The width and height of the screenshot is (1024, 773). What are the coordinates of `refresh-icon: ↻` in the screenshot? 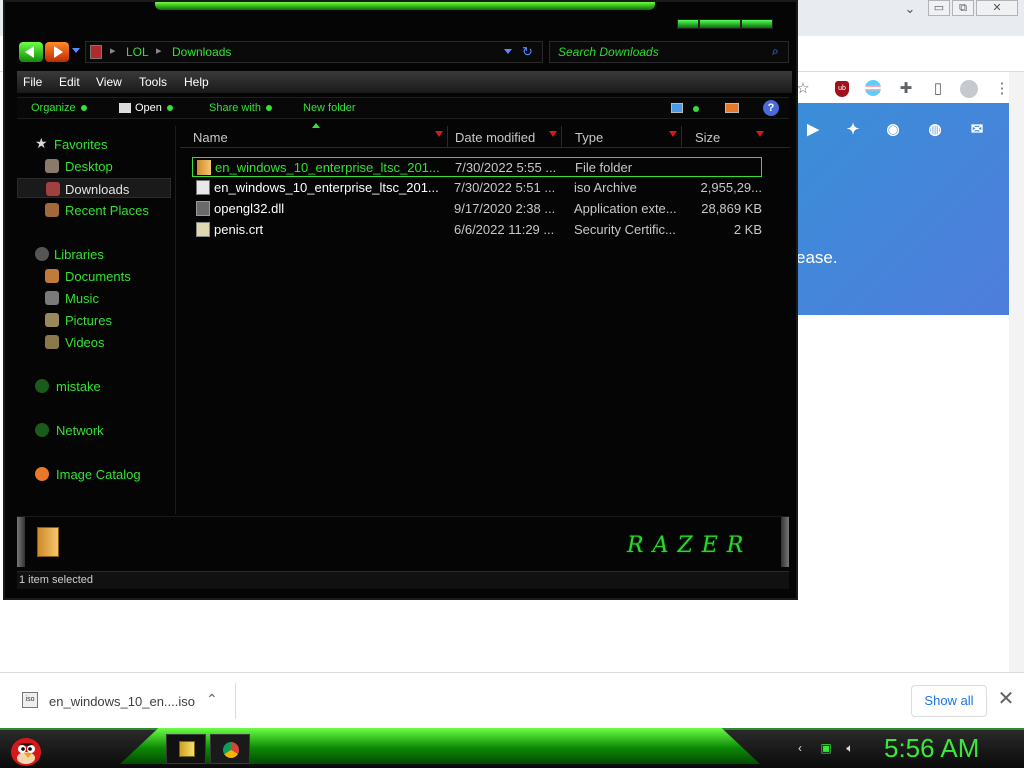 It's located at (527, 52).